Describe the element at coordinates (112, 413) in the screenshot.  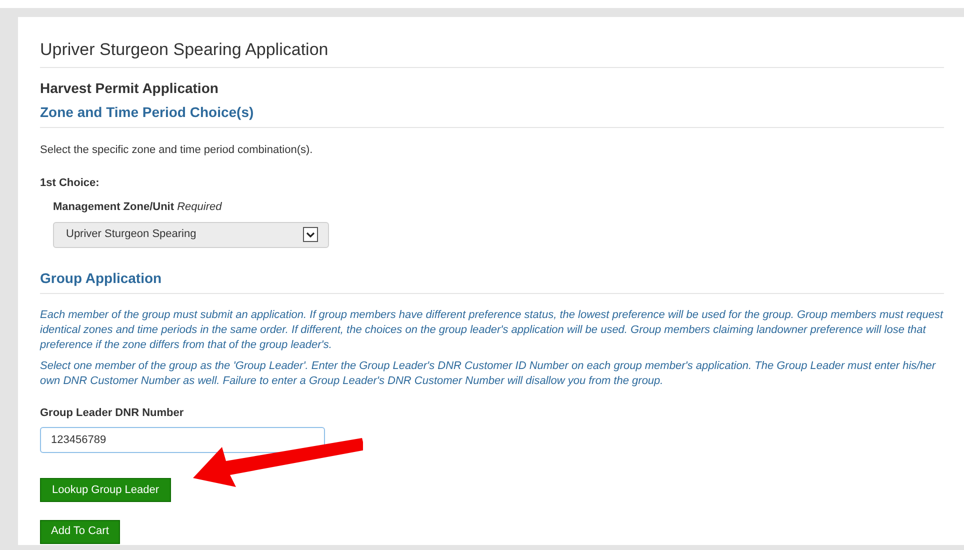
I see `field-label: Group Leader DNR Number` at that location.